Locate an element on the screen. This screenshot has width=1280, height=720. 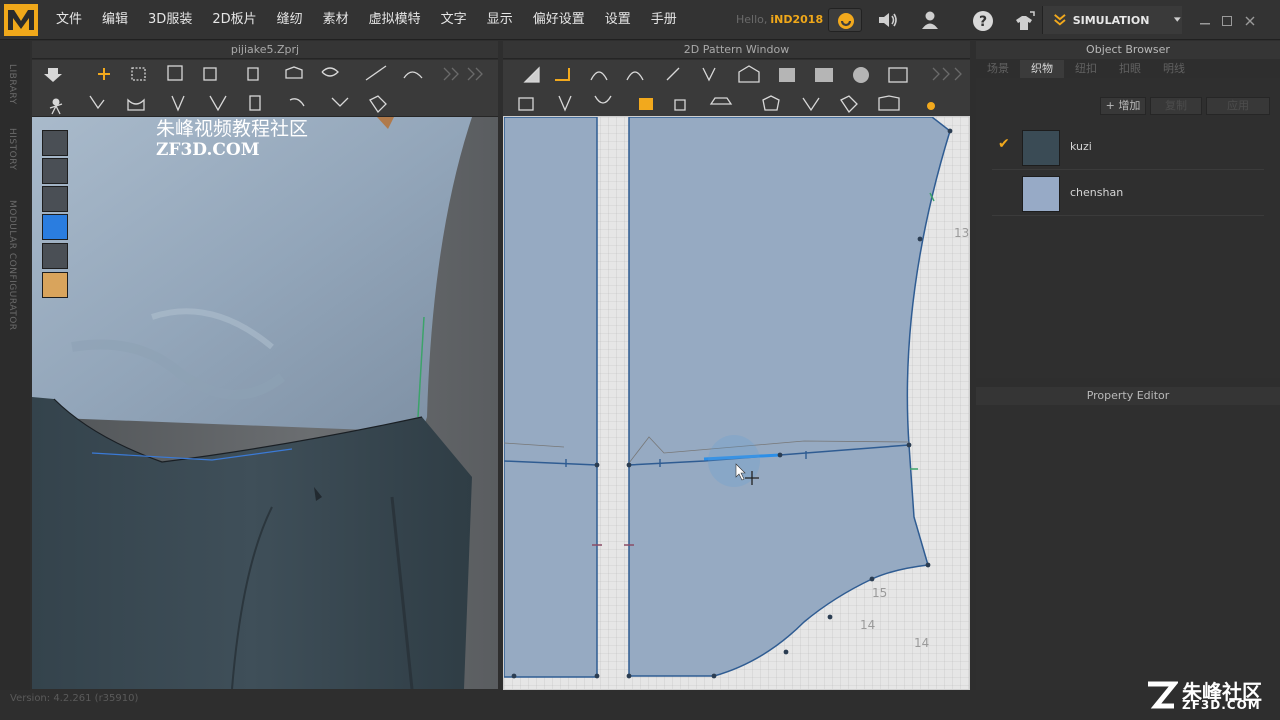
fabric-name: kuzi is located at coordinates (1081, 146).